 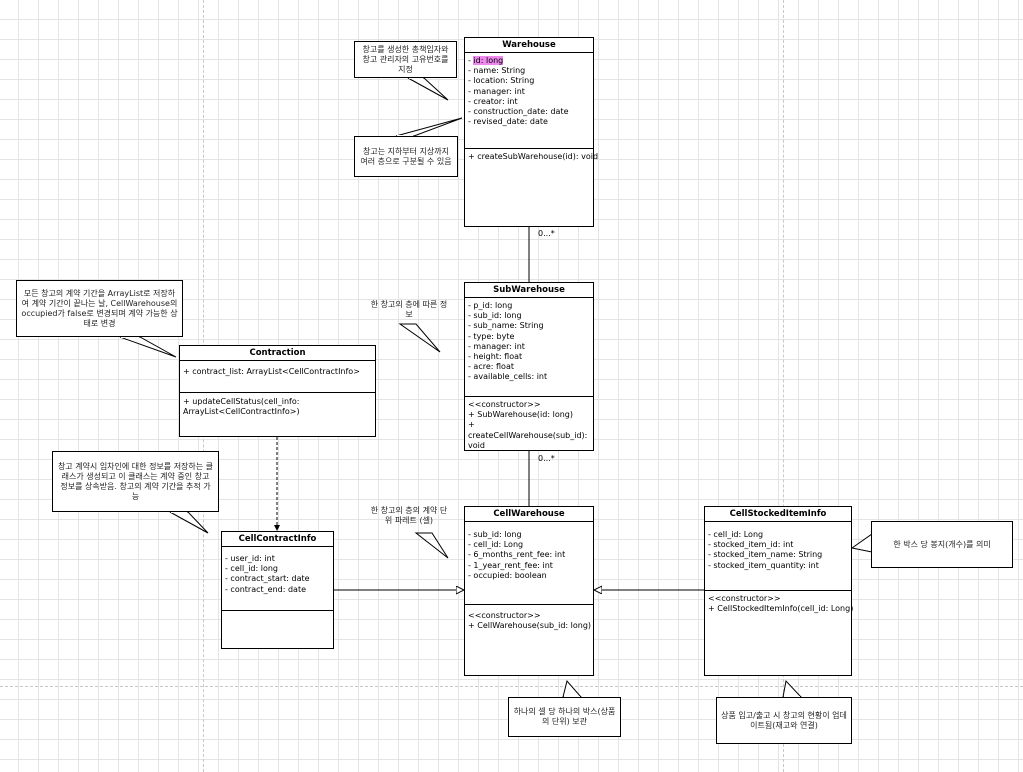 I want to click on attribute: - 6_months_rent_fee: int, so click(x=517, y=555).